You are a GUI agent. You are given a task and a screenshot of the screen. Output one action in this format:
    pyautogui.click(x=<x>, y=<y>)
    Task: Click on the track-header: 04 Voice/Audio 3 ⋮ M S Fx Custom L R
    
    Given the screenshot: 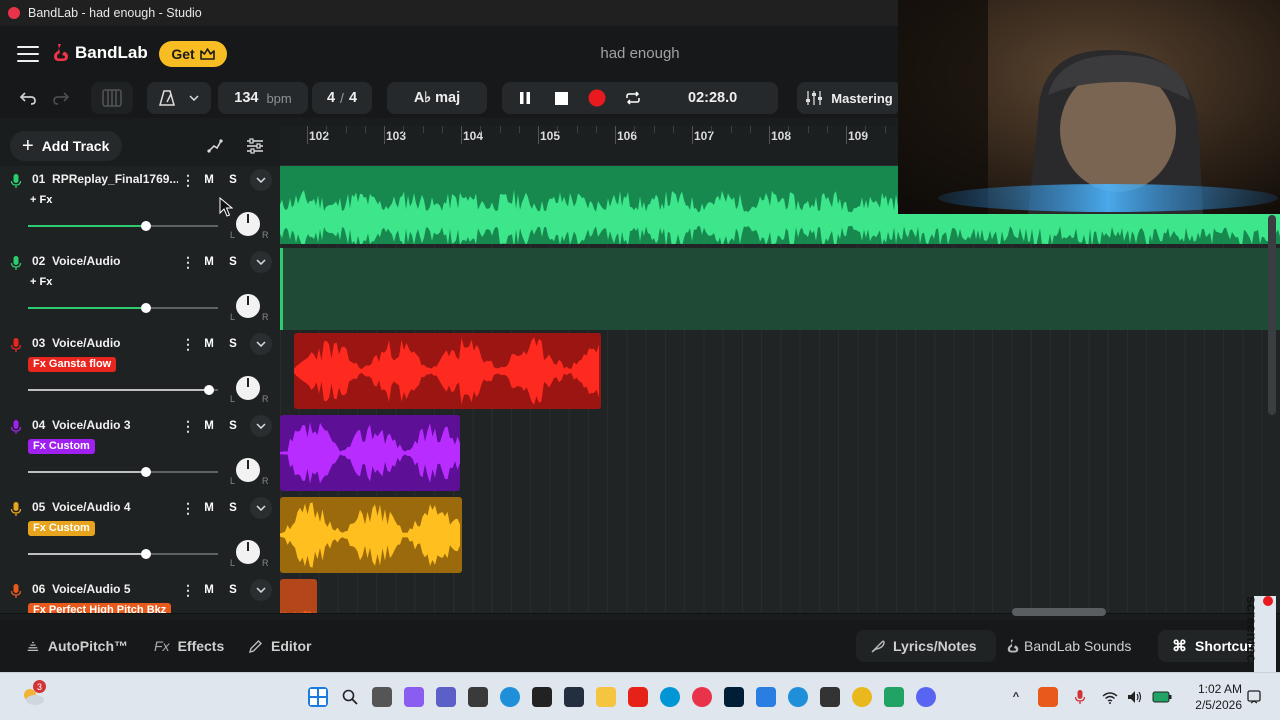 What is the action you would take?
    pyautogui.click(x=140, y=453)
    